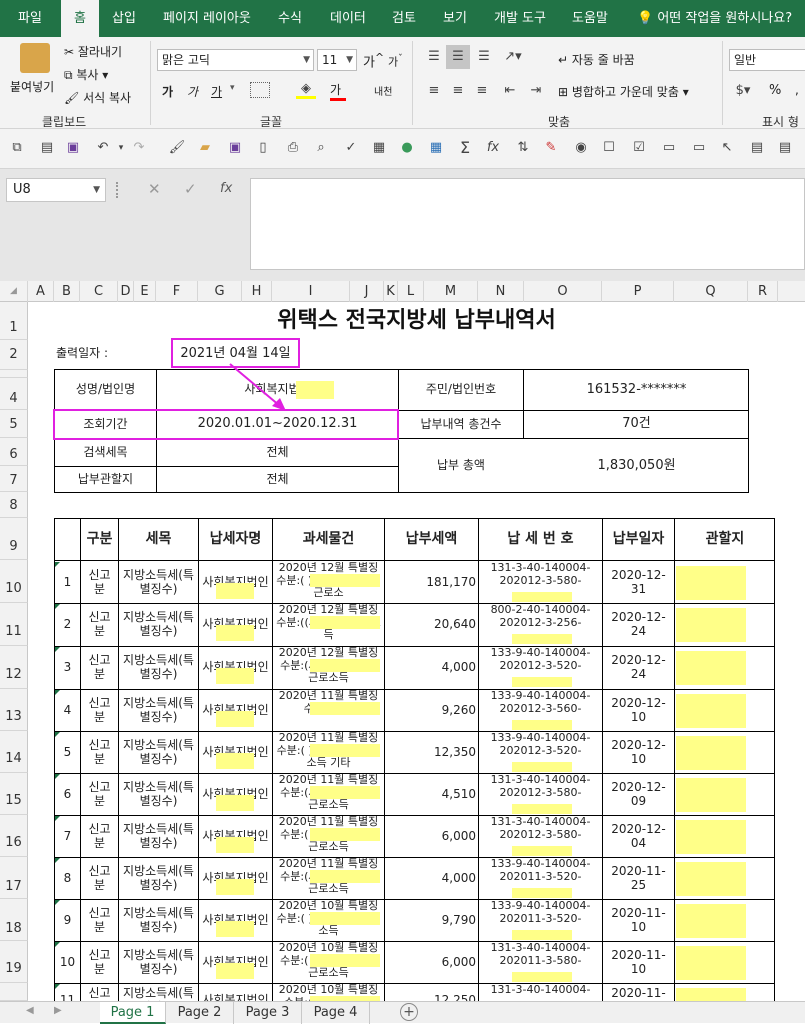  I want to click on sheet-tab-page-2: Page 2, so click(200, 1013).